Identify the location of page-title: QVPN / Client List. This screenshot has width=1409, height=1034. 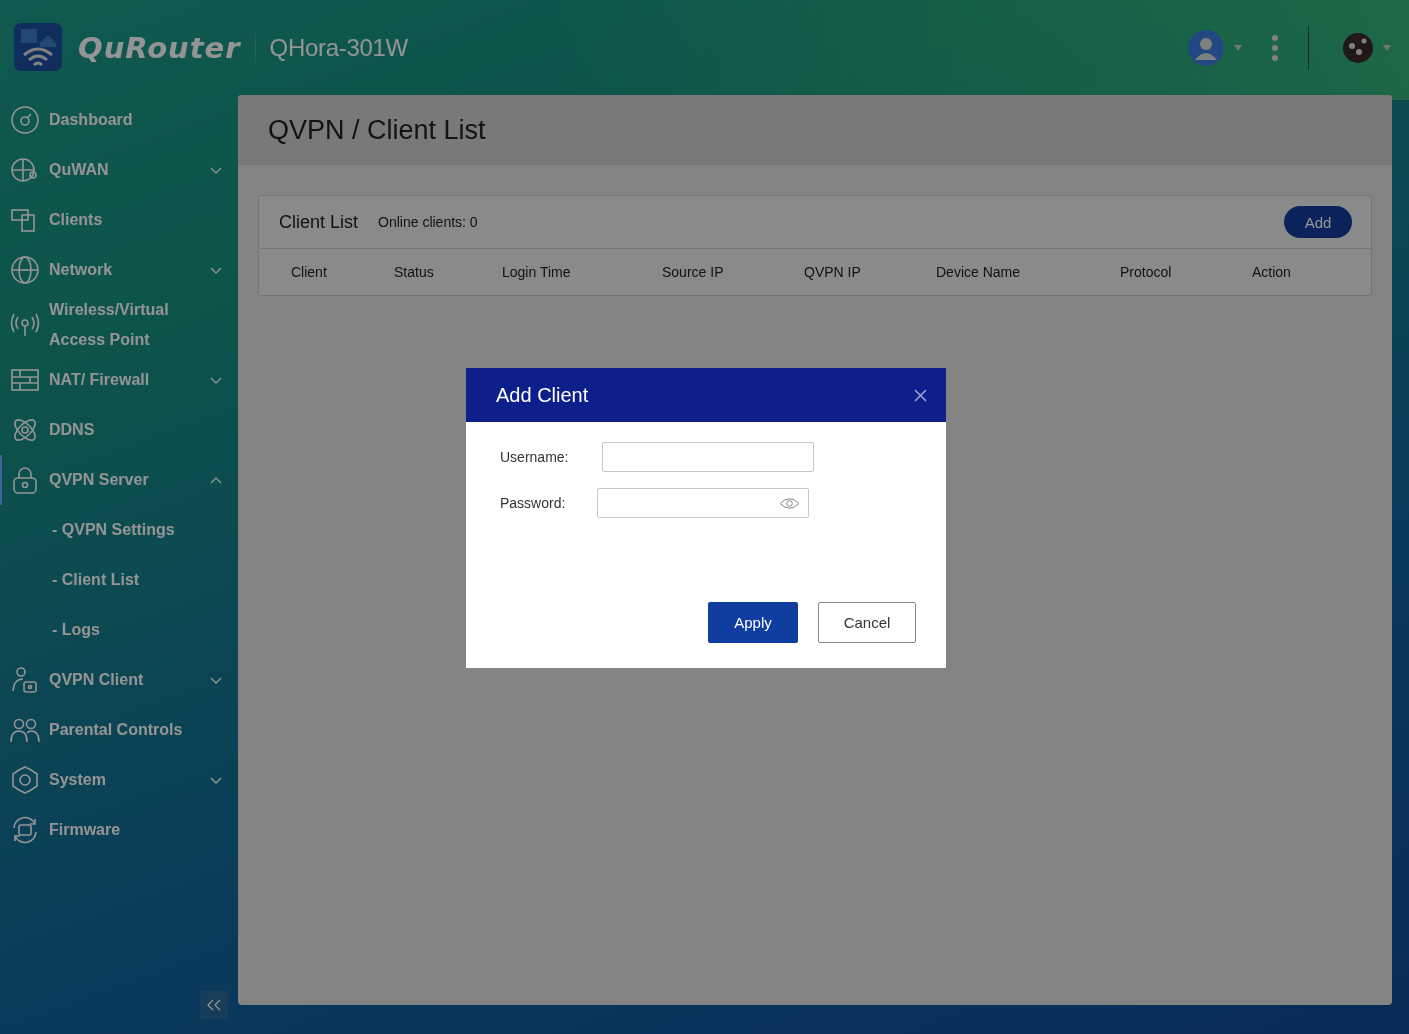
(377, 130).